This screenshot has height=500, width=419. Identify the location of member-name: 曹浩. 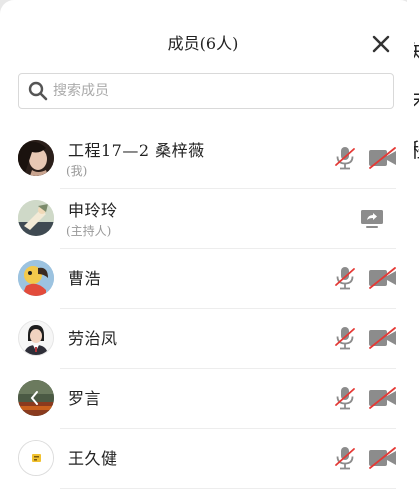
(85, 278).